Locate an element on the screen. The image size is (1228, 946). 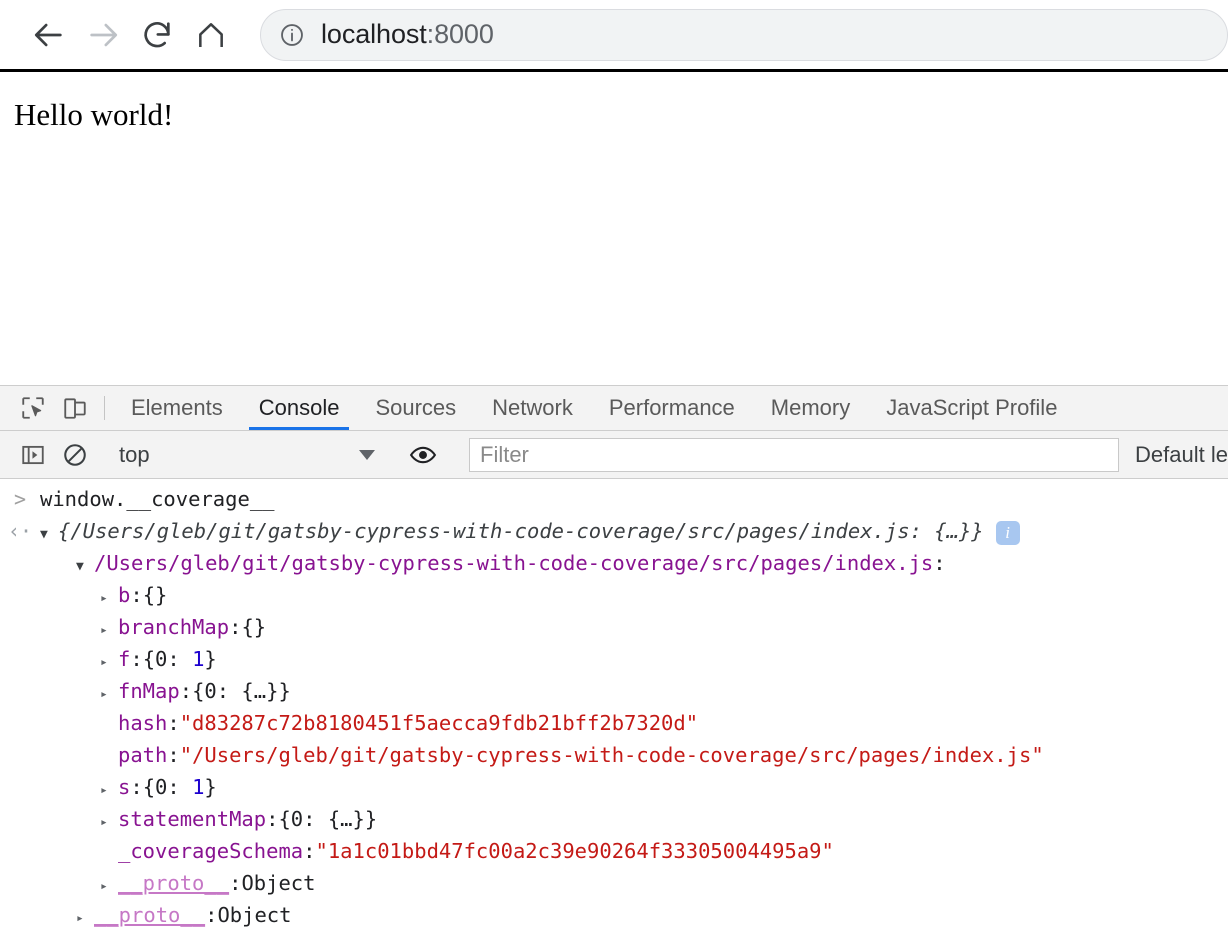
reload-icon is located at coordinates (157, 35).